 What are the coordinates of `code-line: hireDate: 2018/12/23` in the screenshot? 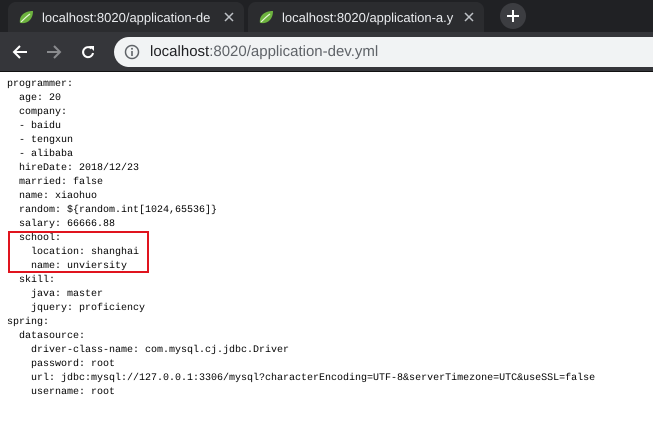 It's located at (79, 169).